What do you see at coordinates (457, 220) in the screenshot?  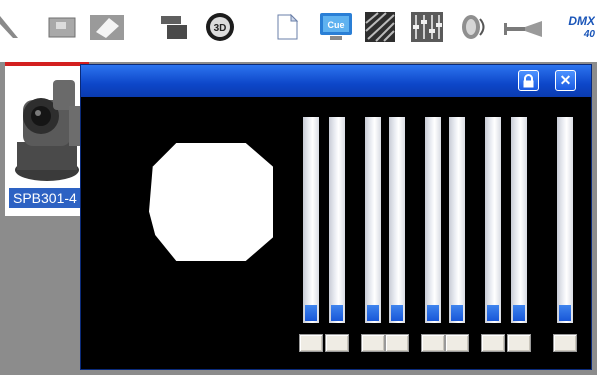 I see `fader-6-slider` at bounding box center [457, 220].